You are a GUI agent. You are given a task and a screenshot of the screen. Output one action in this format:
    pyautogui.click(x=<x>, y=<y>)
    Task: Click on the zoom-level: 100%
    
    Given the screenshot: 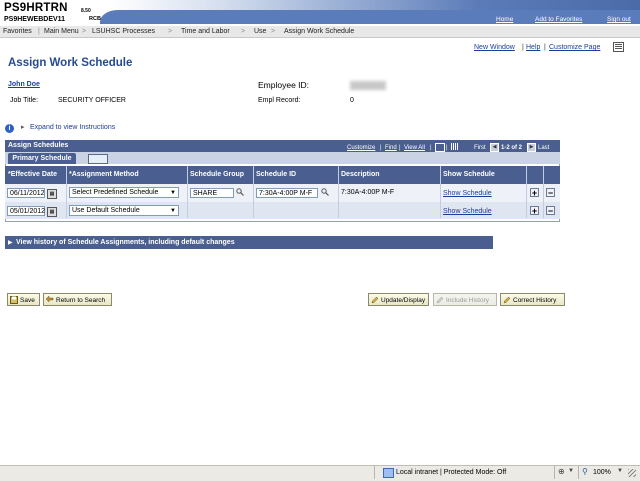 What is the action you would take?
    pyautogui.click(x=602, y=472)
    